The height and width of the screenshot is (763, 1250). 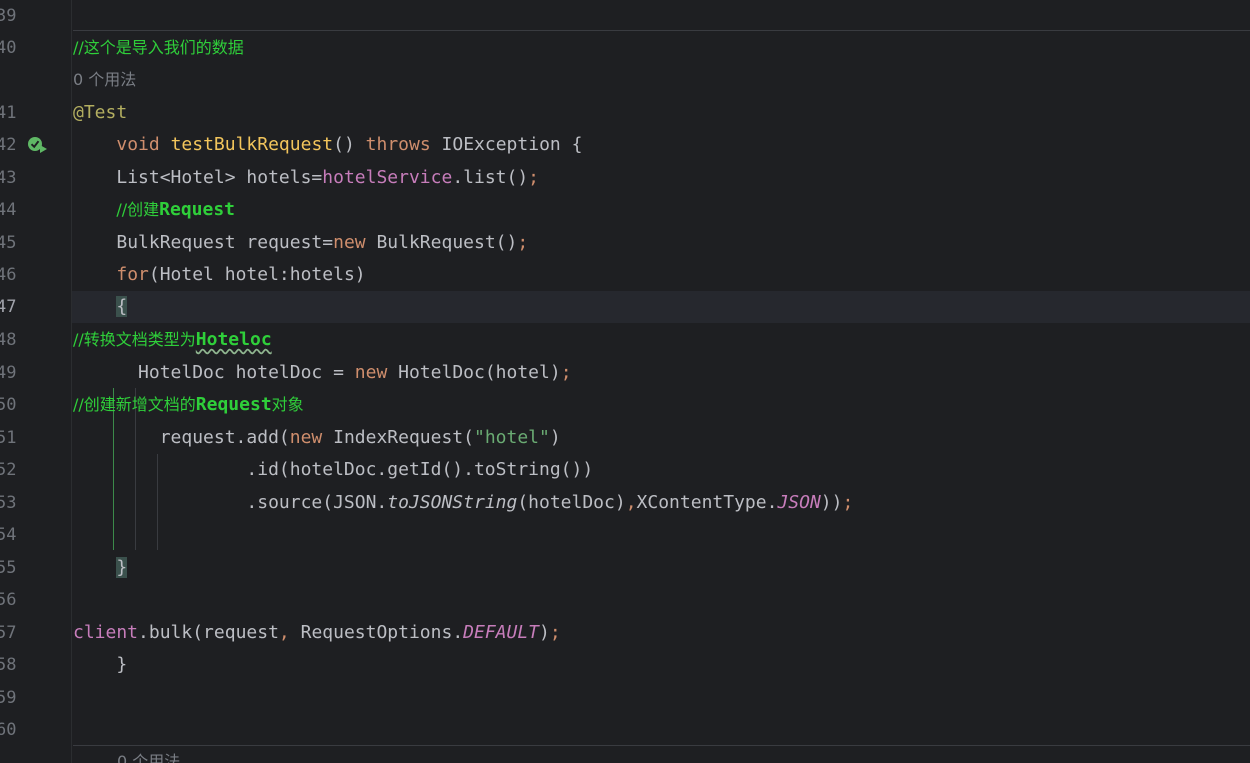 I want to click on code-text: )), so click(x=831, y=502).